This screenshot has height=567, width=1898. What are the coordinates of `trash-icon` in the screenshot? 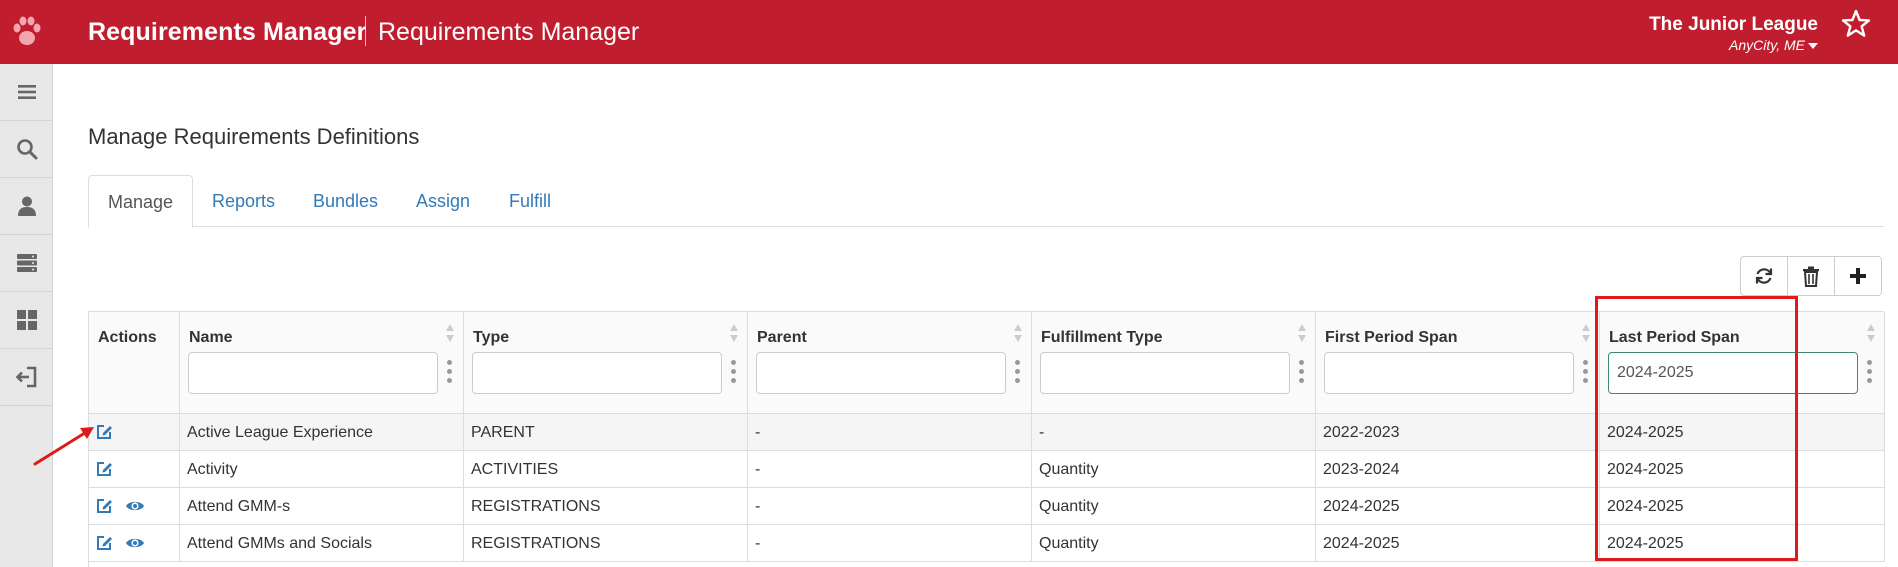 It's located at (1811, 276).